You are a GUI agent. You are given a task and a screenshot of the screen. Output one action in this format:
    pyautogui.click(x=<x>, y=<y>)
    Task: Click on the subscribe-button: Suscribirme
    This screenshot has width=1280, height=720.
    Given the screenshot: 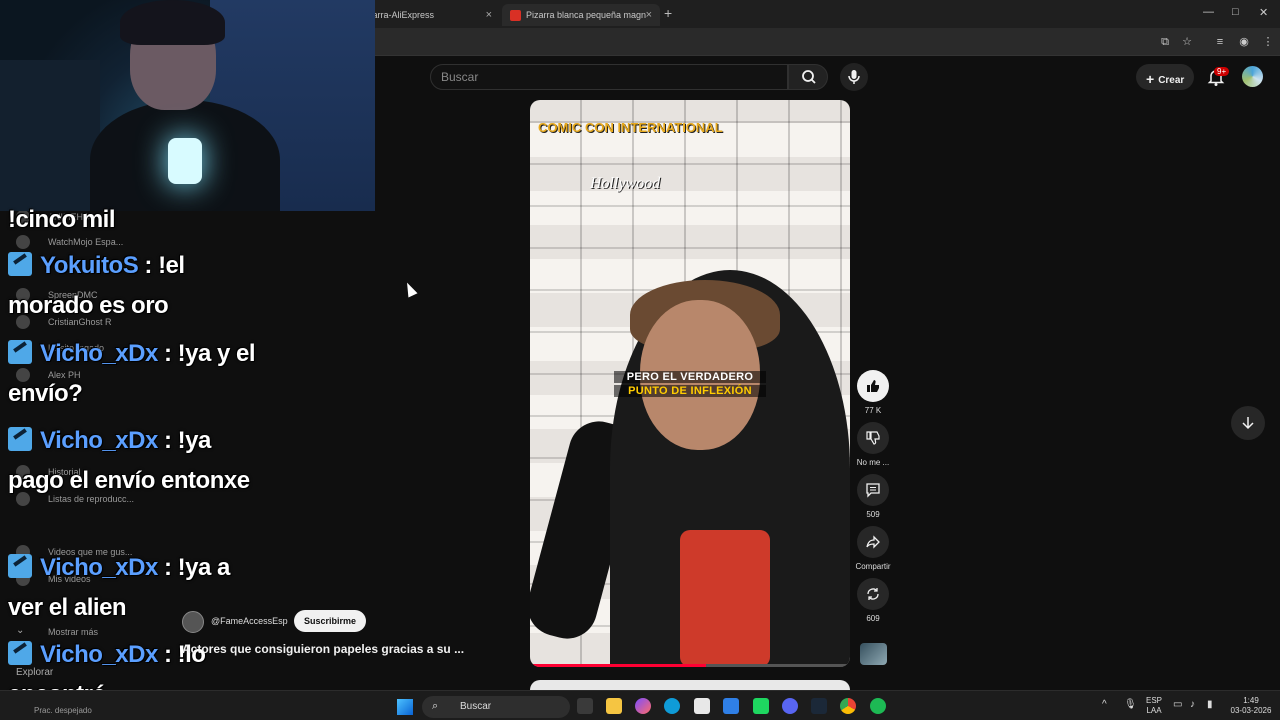 What is the action you would take?
    pyautogui.click(x=330, y=621)
    